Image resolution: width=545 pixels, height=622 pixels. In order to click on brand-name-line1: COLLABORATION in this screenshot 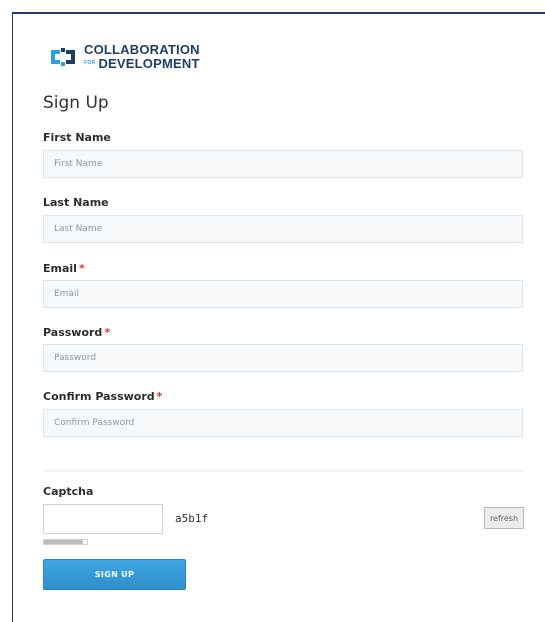, I will do `click(142, 49)`.